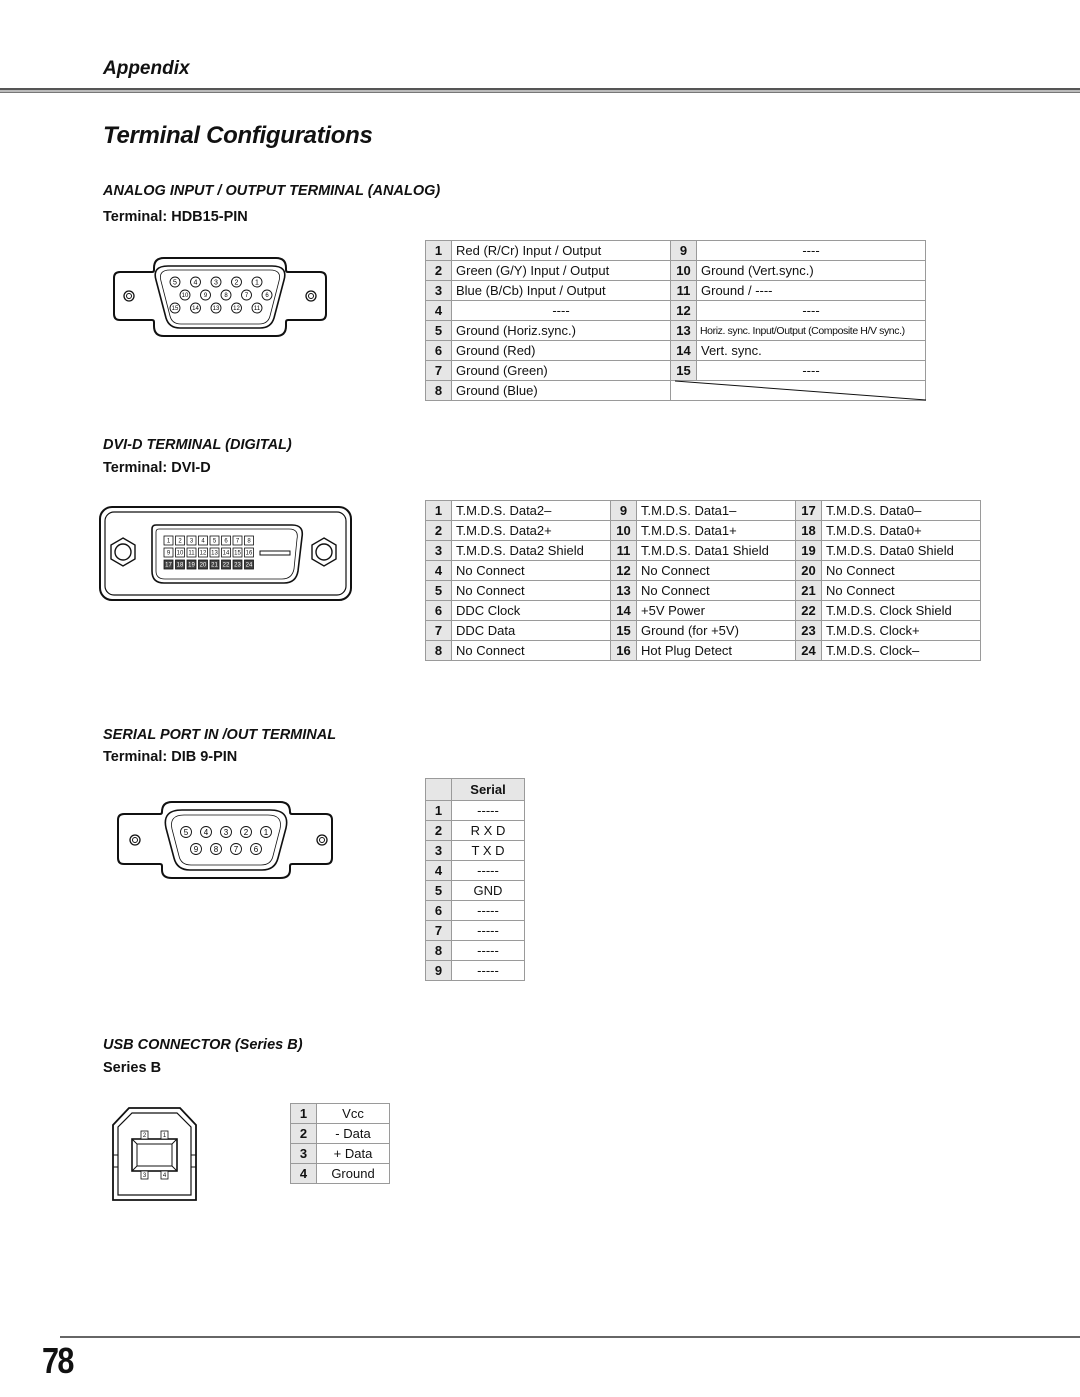 This screenshot has width=1080, height=1397. What do you see at coordinates (214, 566) in the screenshot?
I see `pin-label: 21` at bounding box center [214, 566].